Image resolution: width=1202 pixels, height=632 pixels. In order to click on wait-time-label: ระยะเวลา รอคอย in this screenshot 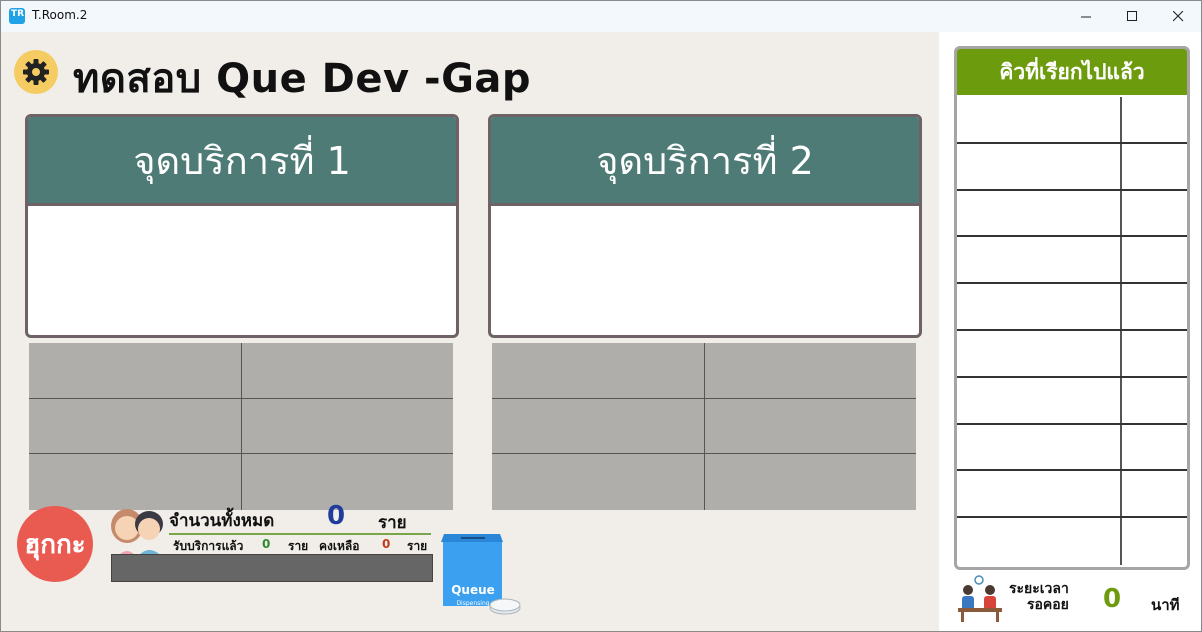, I will do `click(1039, 597)`.